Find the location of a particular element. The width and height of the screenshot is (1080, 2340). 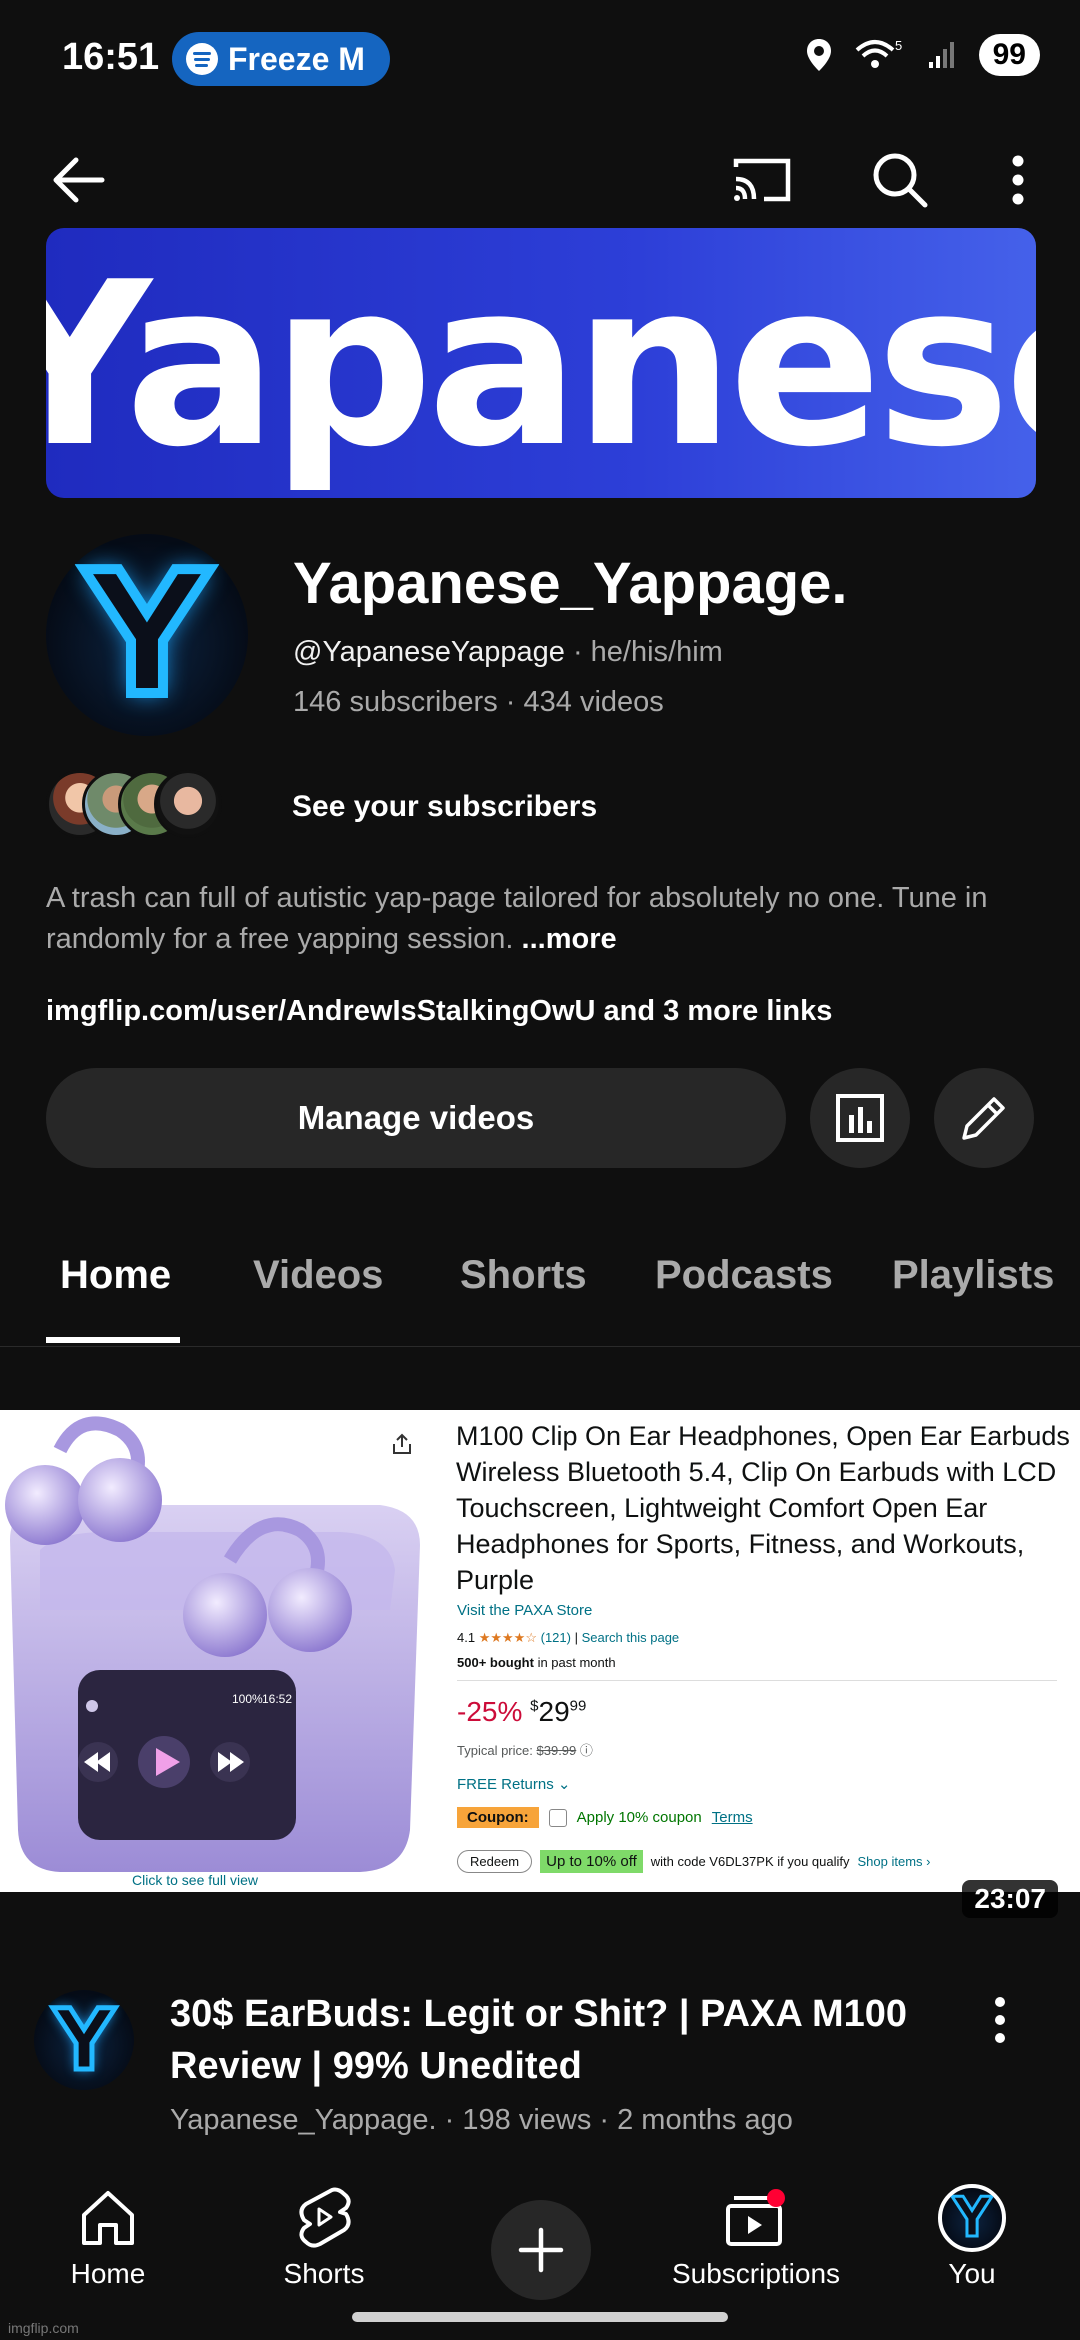

banner-text: Yapanese is located at coordinates (541, 365).